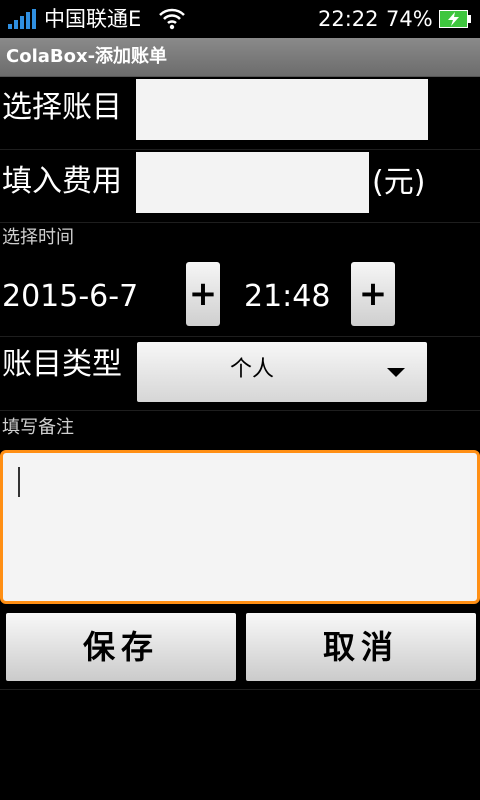 The width and height of the screenshot is (480, 800). Describe the element at coordinates (19, 482) in the screenshot. I see `text-cursor` at that location.